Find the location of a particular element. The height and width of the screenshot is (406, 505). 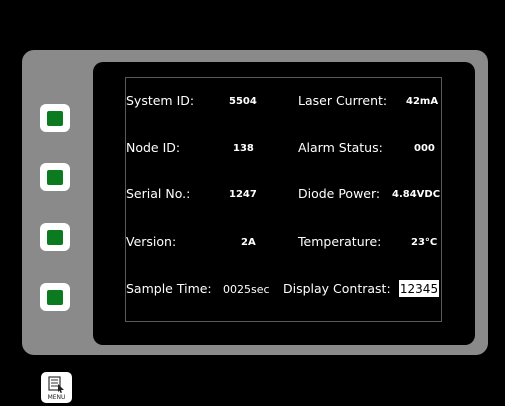

menu-button: MENU is located at coordinates (56, 387).